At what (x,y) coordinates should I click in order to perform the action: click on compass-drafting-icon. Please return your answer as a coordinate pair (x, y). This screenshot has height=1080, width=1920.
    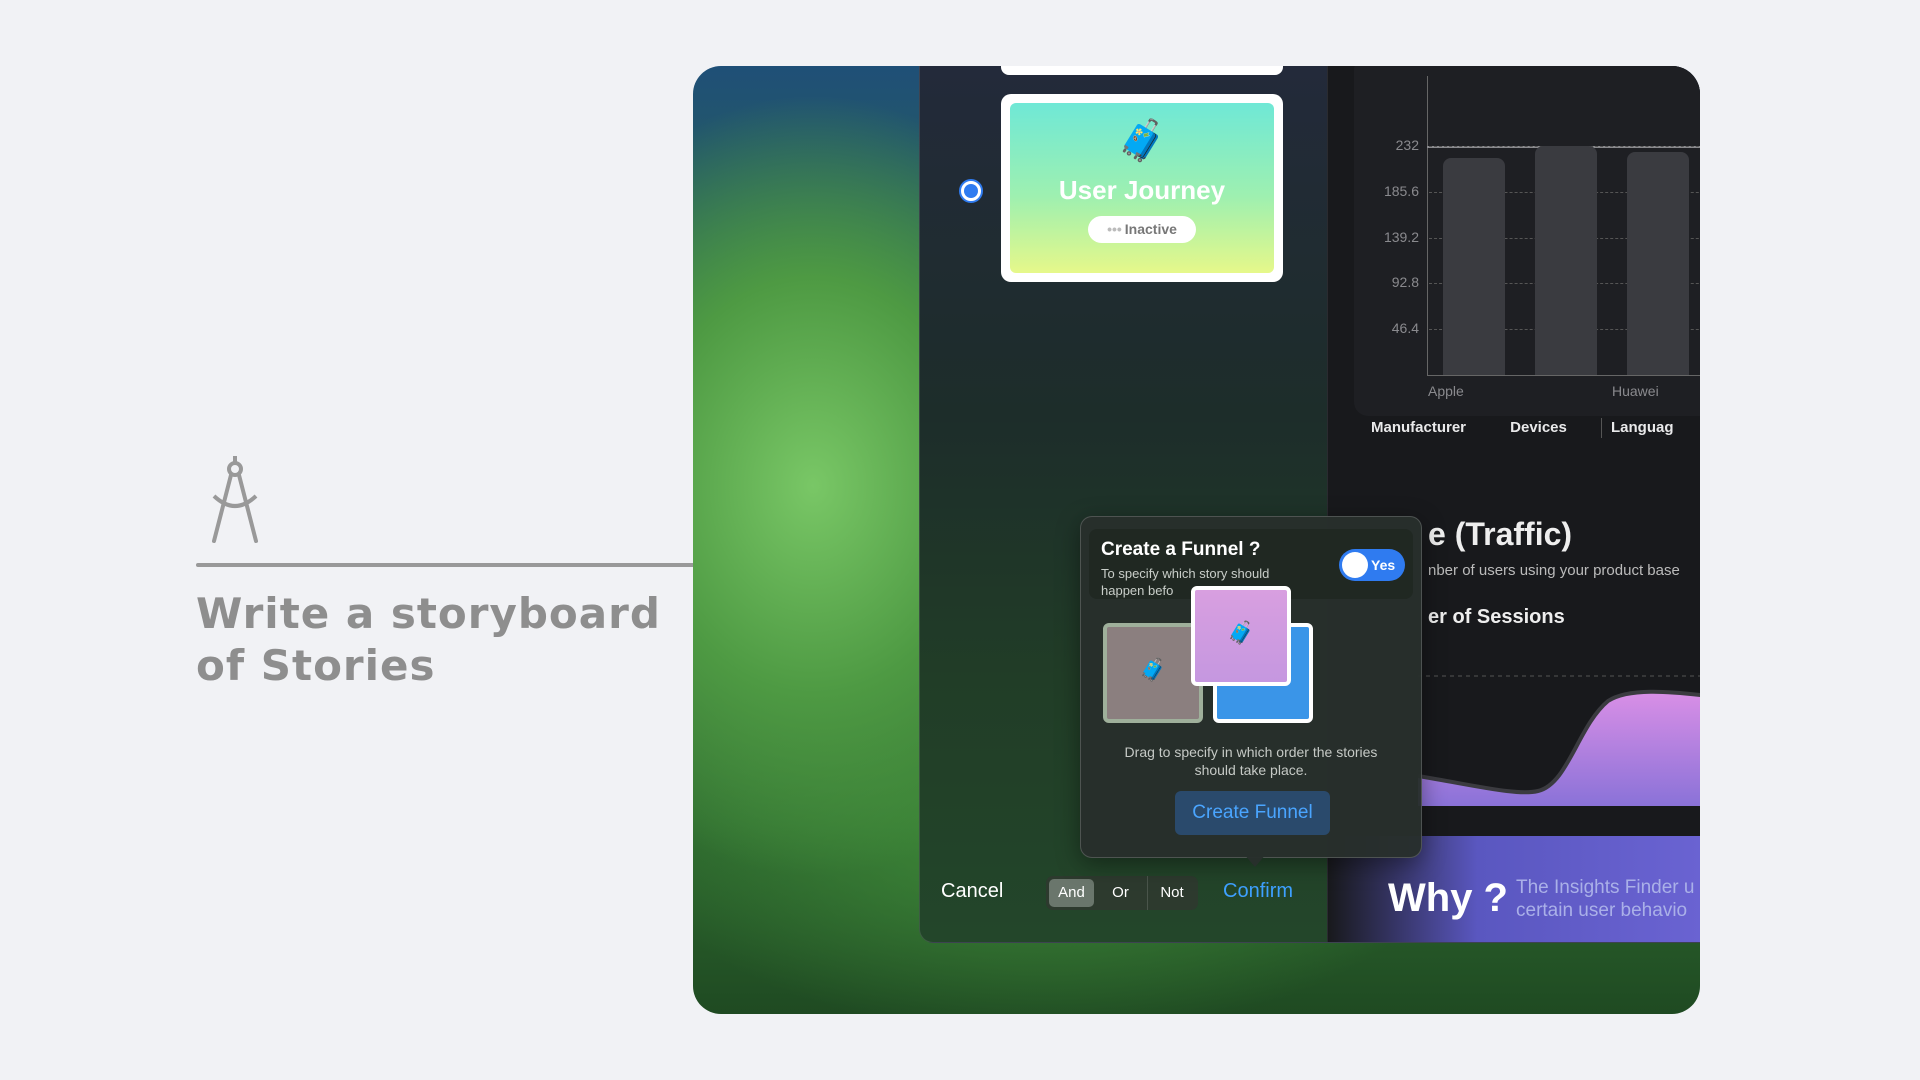
    Looking at the image, I should click on (235, 499).